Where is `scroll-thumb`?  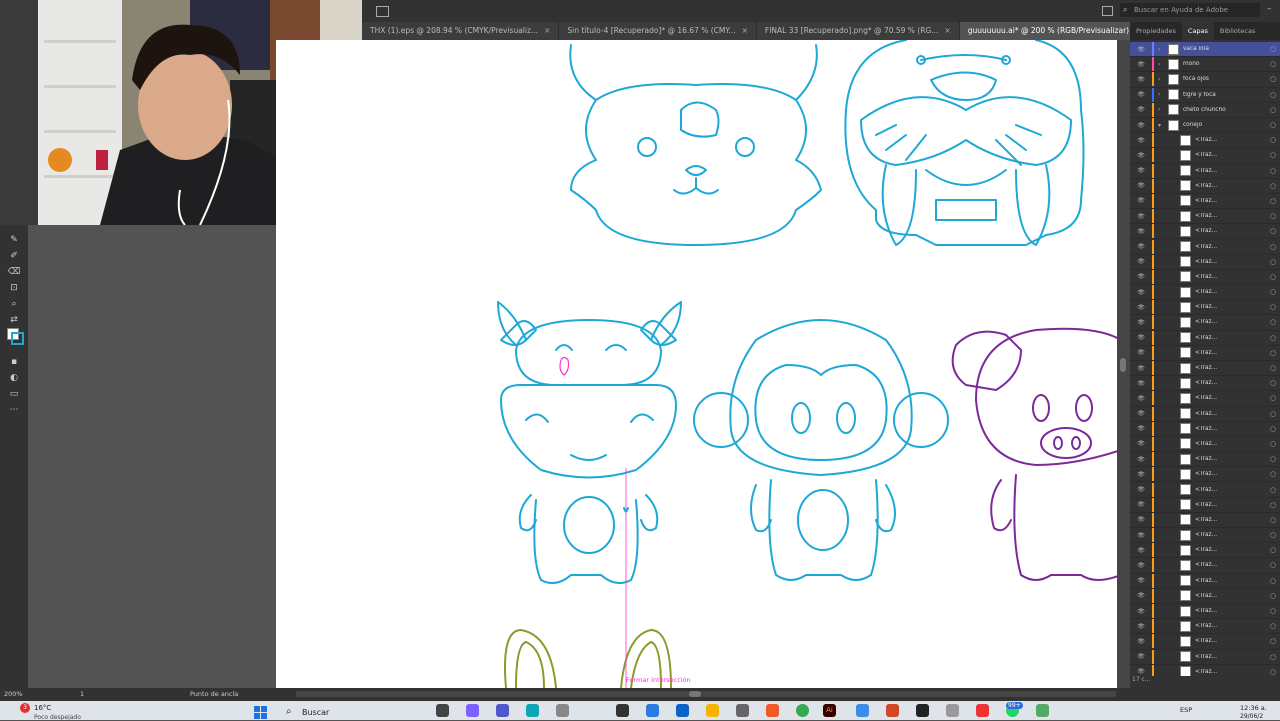
scroll-thumb is located at coordinates (1123, 365).